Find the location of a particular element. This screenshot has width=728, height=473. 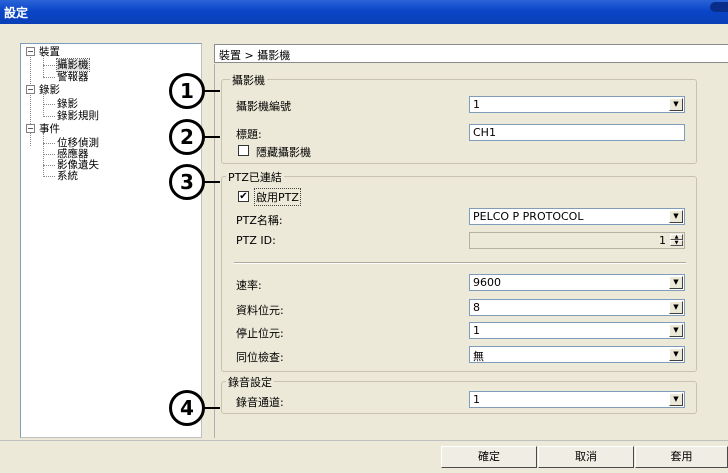

baud-rate-select: 9600 ▼ is located at coordinates (577, 282).